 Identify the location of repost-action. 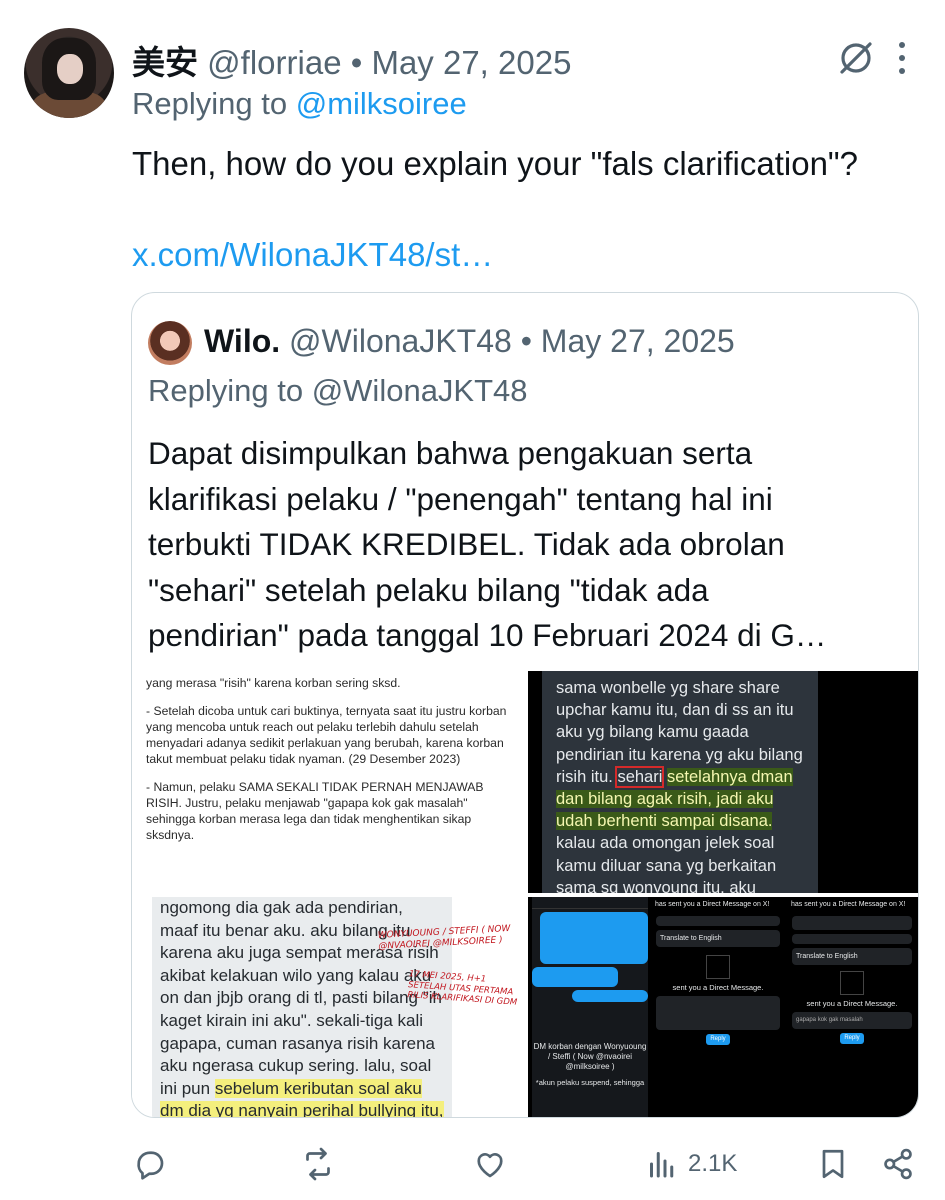
(318, 1164).